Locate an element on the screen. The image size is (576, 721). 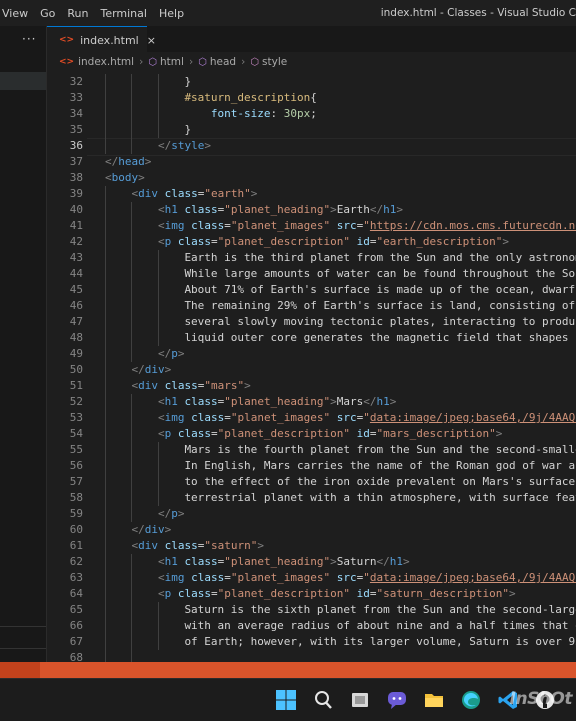
code-line: 39 <div class="earth"> is located at coordinates (311, 194).